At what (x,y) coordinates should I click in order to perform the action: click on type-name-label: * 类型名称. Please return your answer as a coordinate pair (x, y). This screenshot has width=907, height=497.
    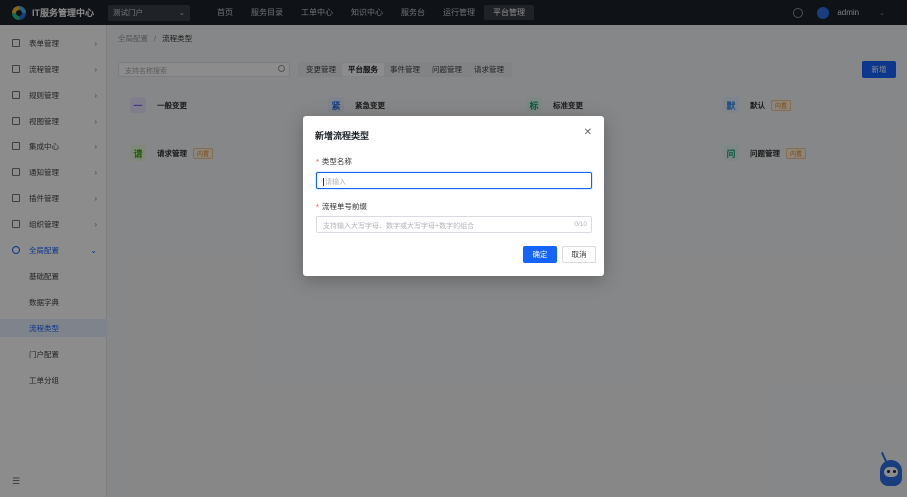
    Looking at the image, I should click on (334, 161).